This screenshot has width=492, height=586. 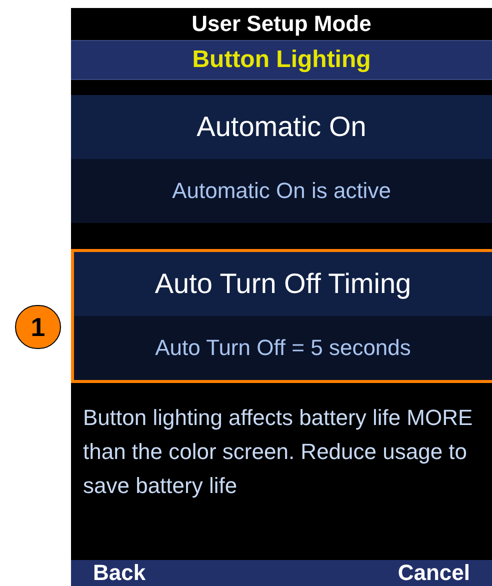 What do you see at coordinates (283, 284) in the screenshot?
I see `option-title: Auto Turn Off Timing` at bounding box center [283, 284].